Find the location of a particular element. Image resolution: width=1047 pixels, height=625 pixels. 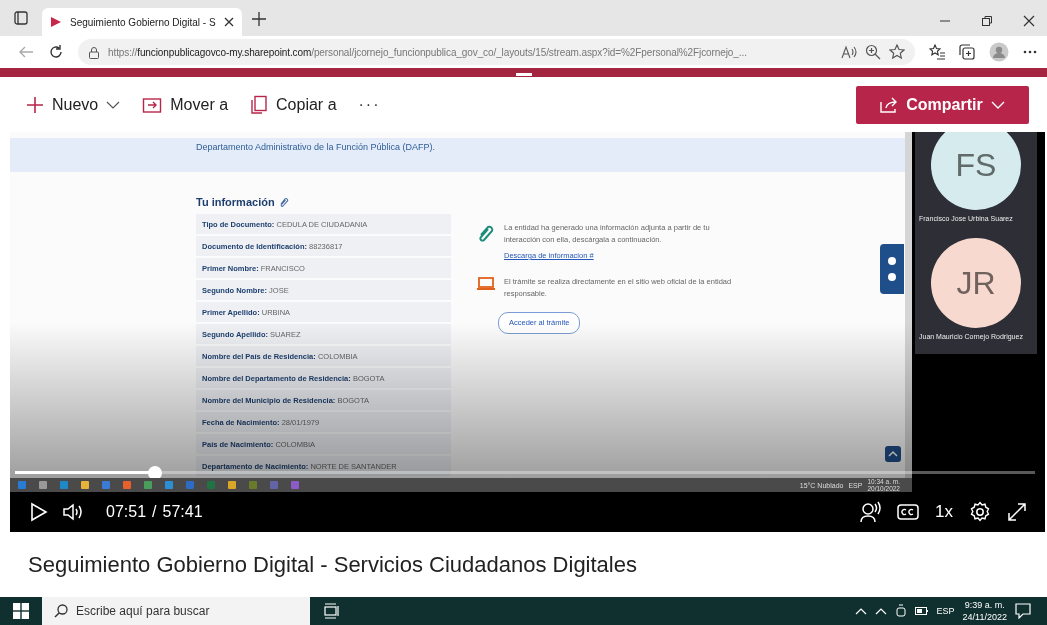

current-time: 07:51 is located at coordinates (126, 512).